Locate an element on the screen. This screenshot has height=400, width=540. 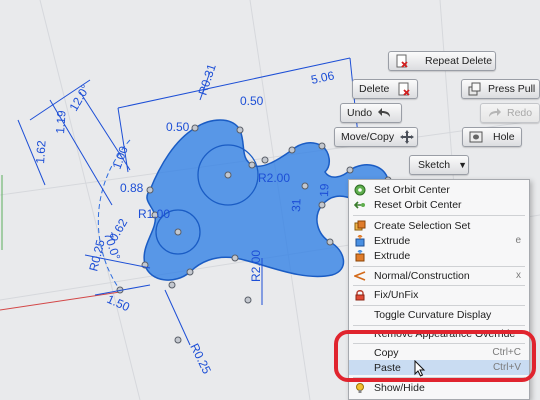
undo-label: Undo is located at coordinates (360, 113).